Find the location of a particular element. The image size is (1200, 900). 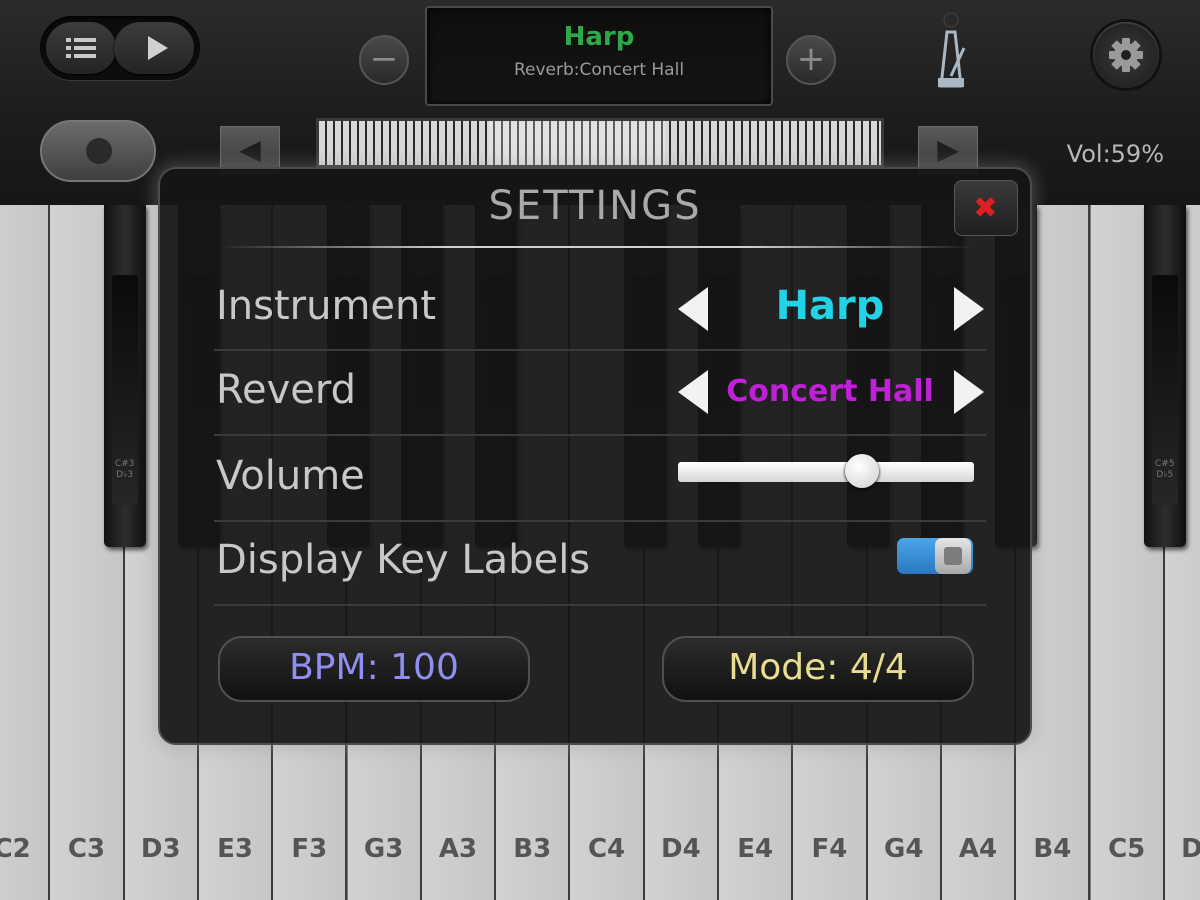

keyboard-navigator is located at coordinates (600, 143).